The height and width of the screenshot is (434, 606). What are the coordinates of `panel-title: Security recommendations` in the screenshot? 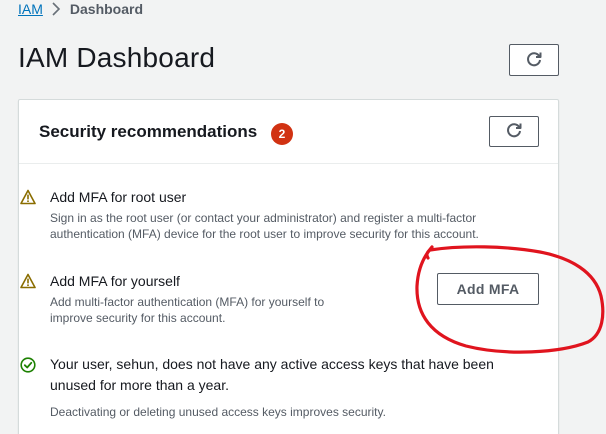 It's located at (148, 131).